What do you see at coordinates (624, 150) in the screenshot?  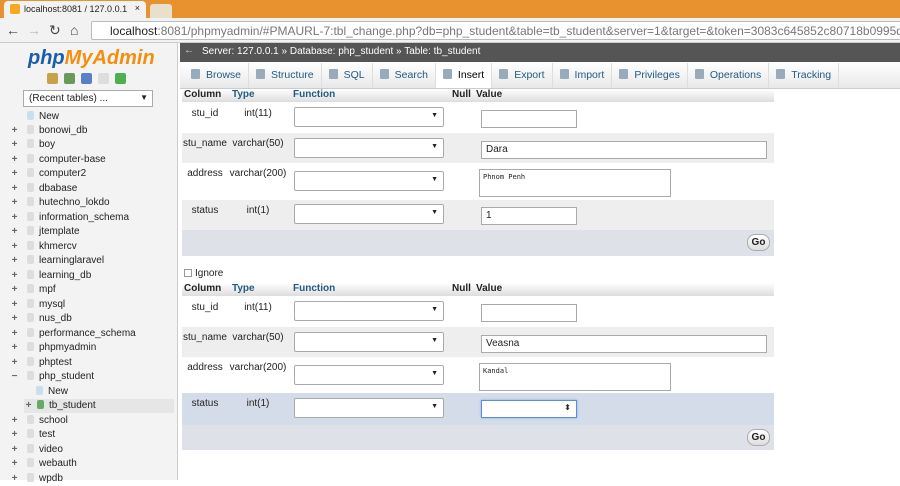 I see `value-input: Dara` at bounding box center [624, 150].